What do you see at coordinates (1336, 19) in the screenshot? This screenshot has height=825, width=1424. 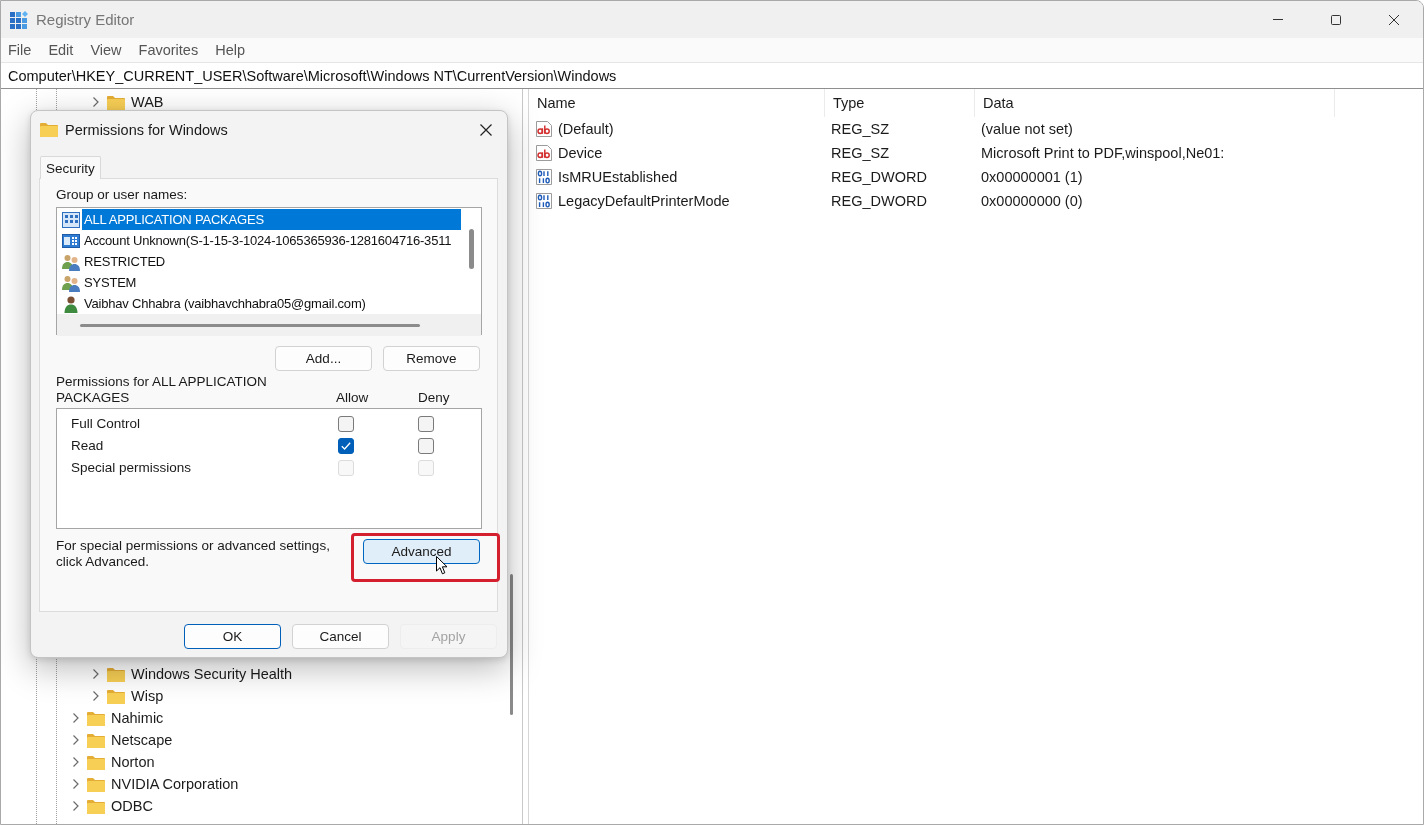 I see `maximize-icon` at bounding box center [1336, 19].